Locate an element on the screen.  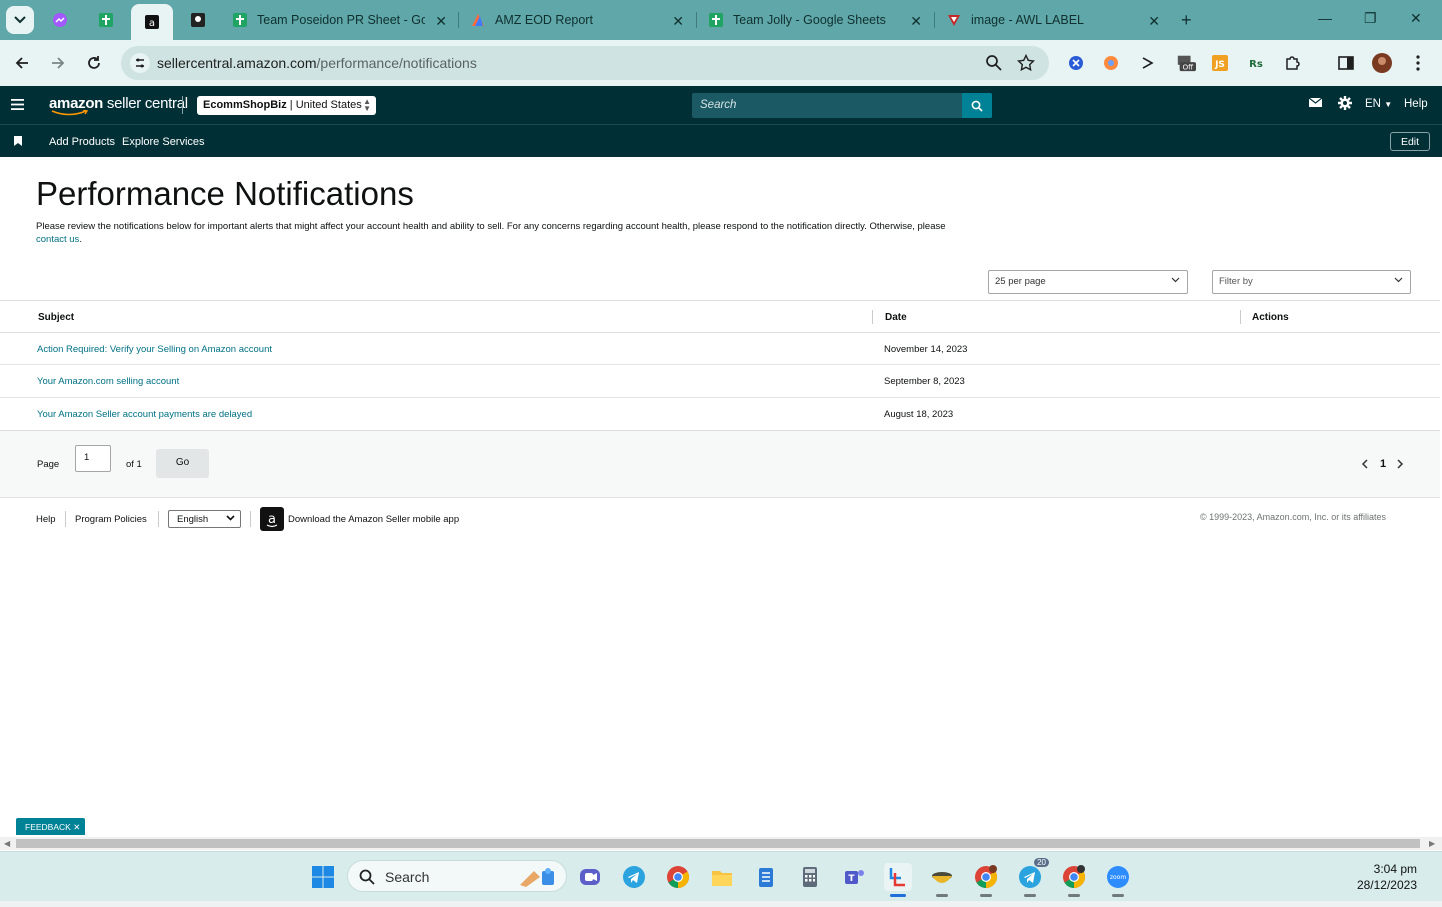
tab-awl-label: image - AWL LABEL ✕ is located at coordinates (1053, 20).